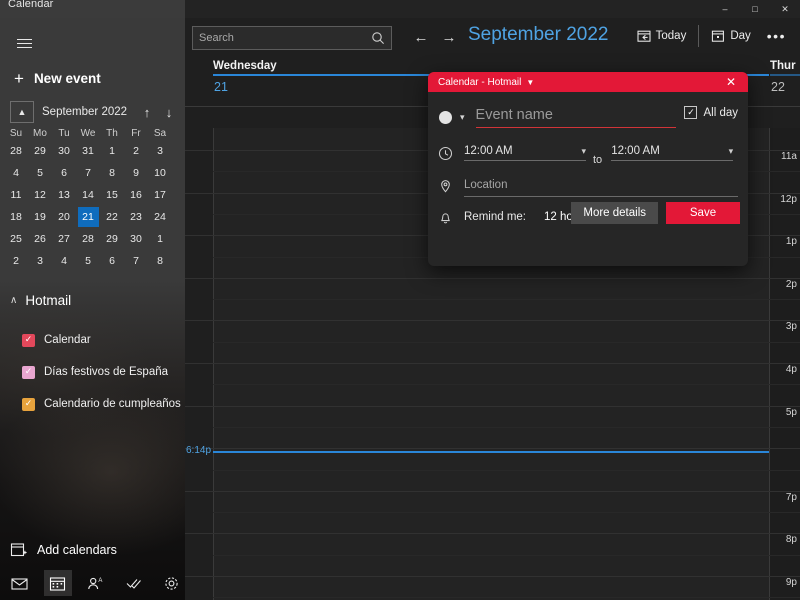 The image size is (800, 600). What do you see at coordinates (776, 36) in the screenshot?
I see `more-options-button: •••` at bounding box center [776, 36].